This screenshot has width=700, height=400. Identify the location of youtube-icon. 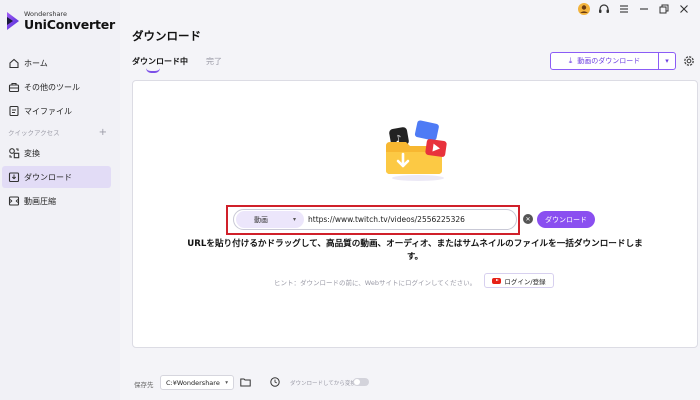
(497, 280).